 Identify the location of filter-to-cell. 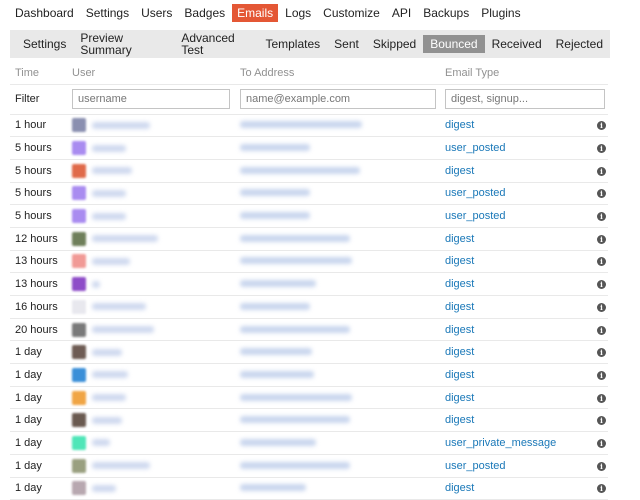
(337, 99).